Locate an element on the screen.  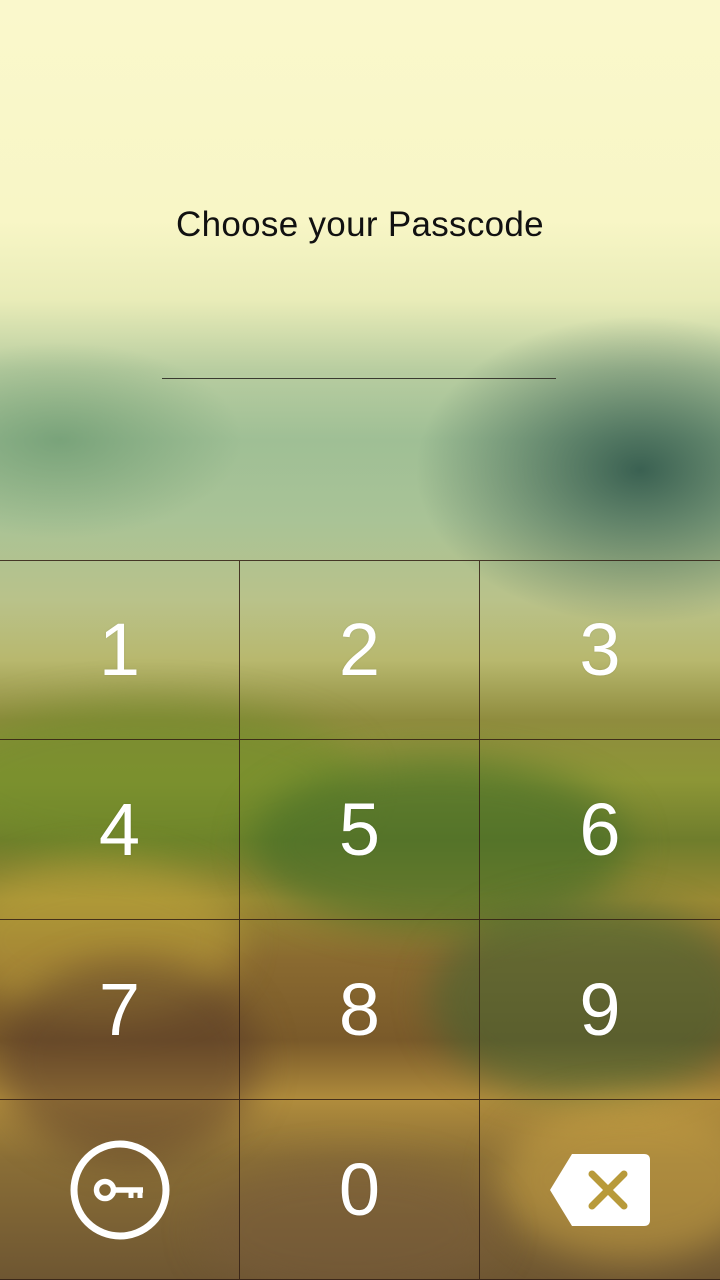
key-6: 6 is located at coordinates (600, 830).